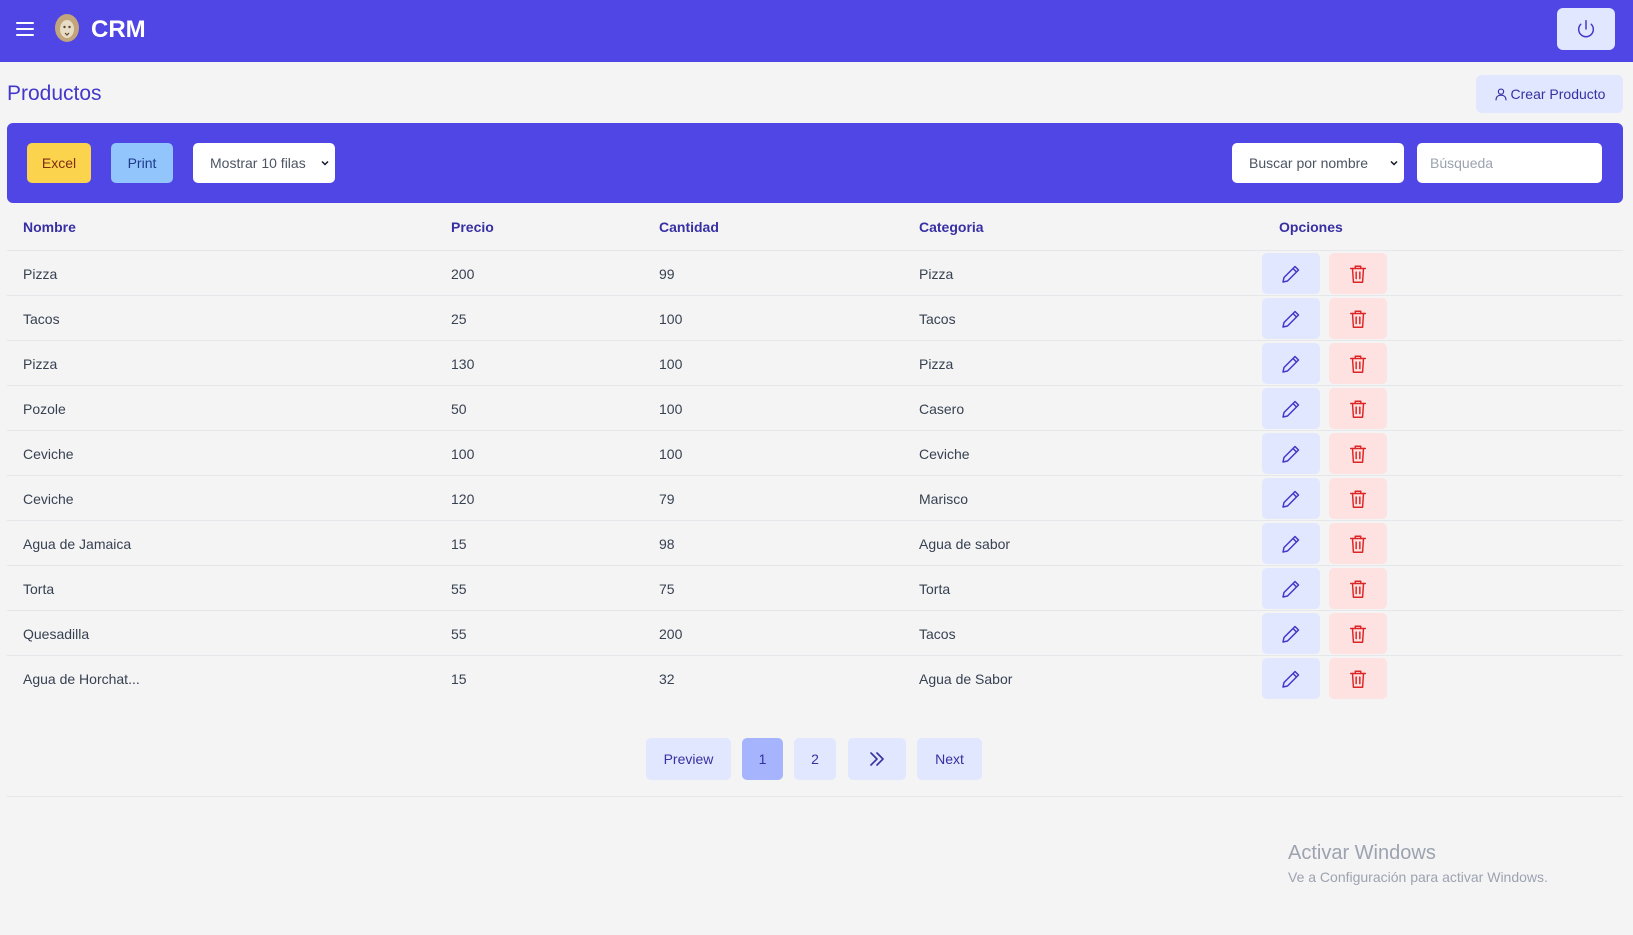 The width and height of the screenshot is (1633, 935). What do you see at coordinates (1362, 853) in the screenshot?
I see `watermark-title: Activar Windows` at bounding box center [1362, 853].